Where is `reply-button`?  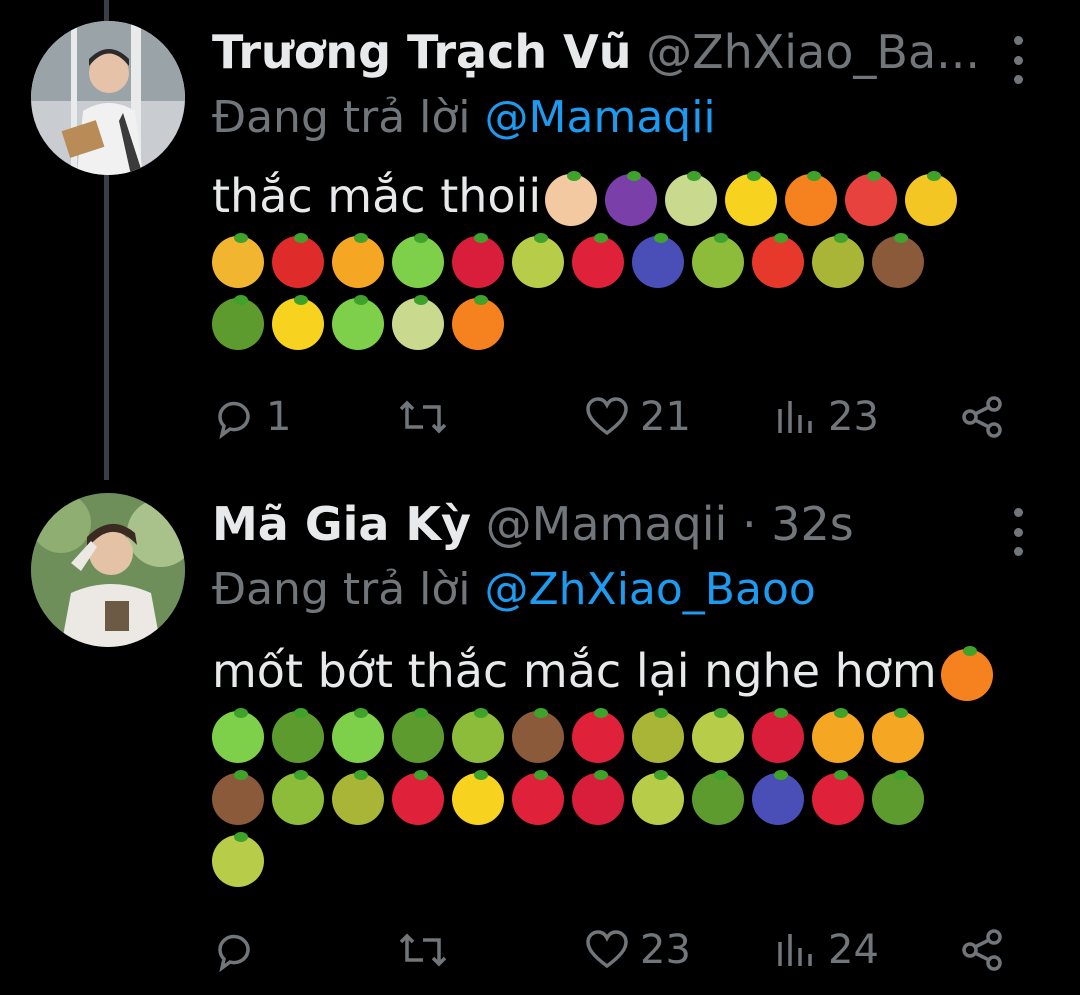
reply-button is located at coordinates (234, 950).